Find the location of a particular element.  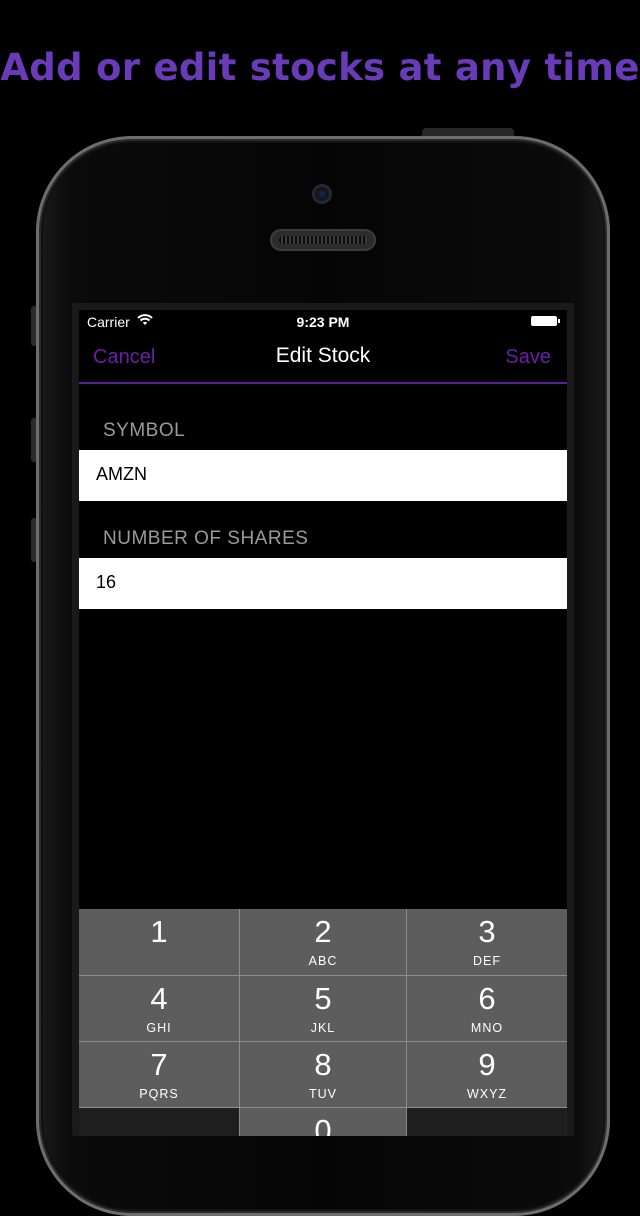

save-button: Save is located at coordinates (528, 357).